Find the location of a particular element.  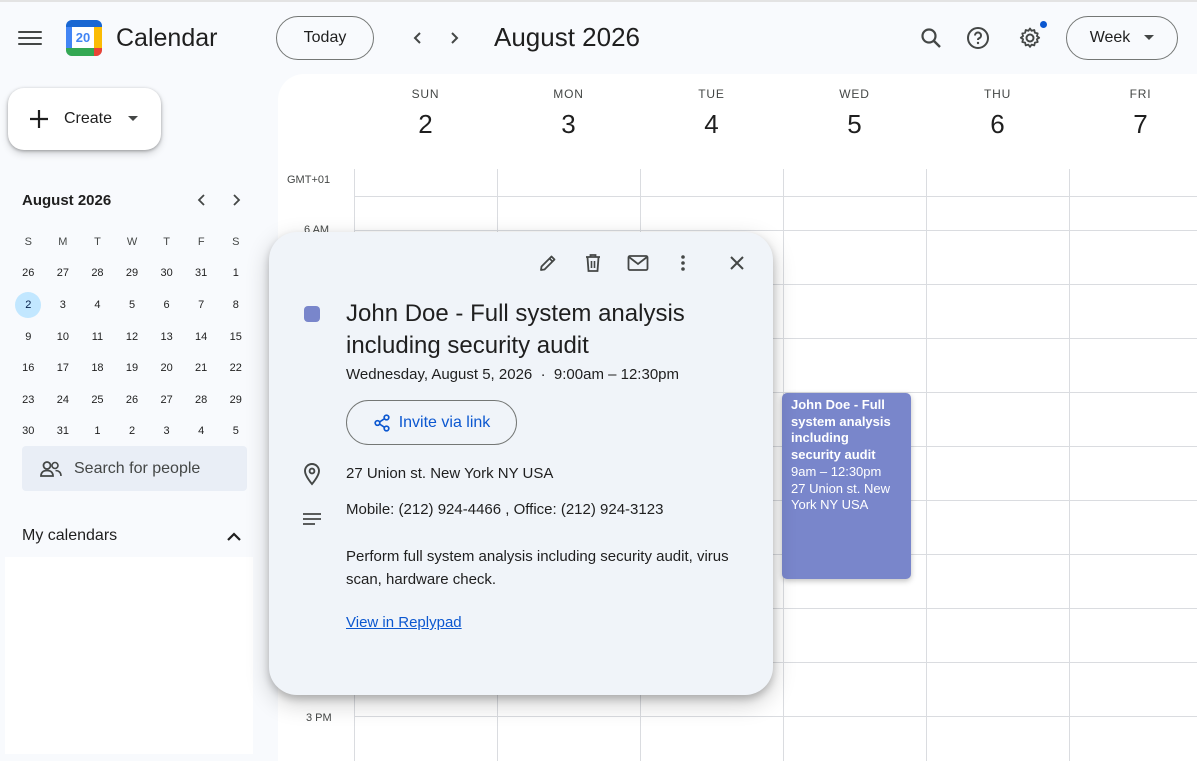

invite-via-link-button: Invite via link is located at coordinates (431, 422).